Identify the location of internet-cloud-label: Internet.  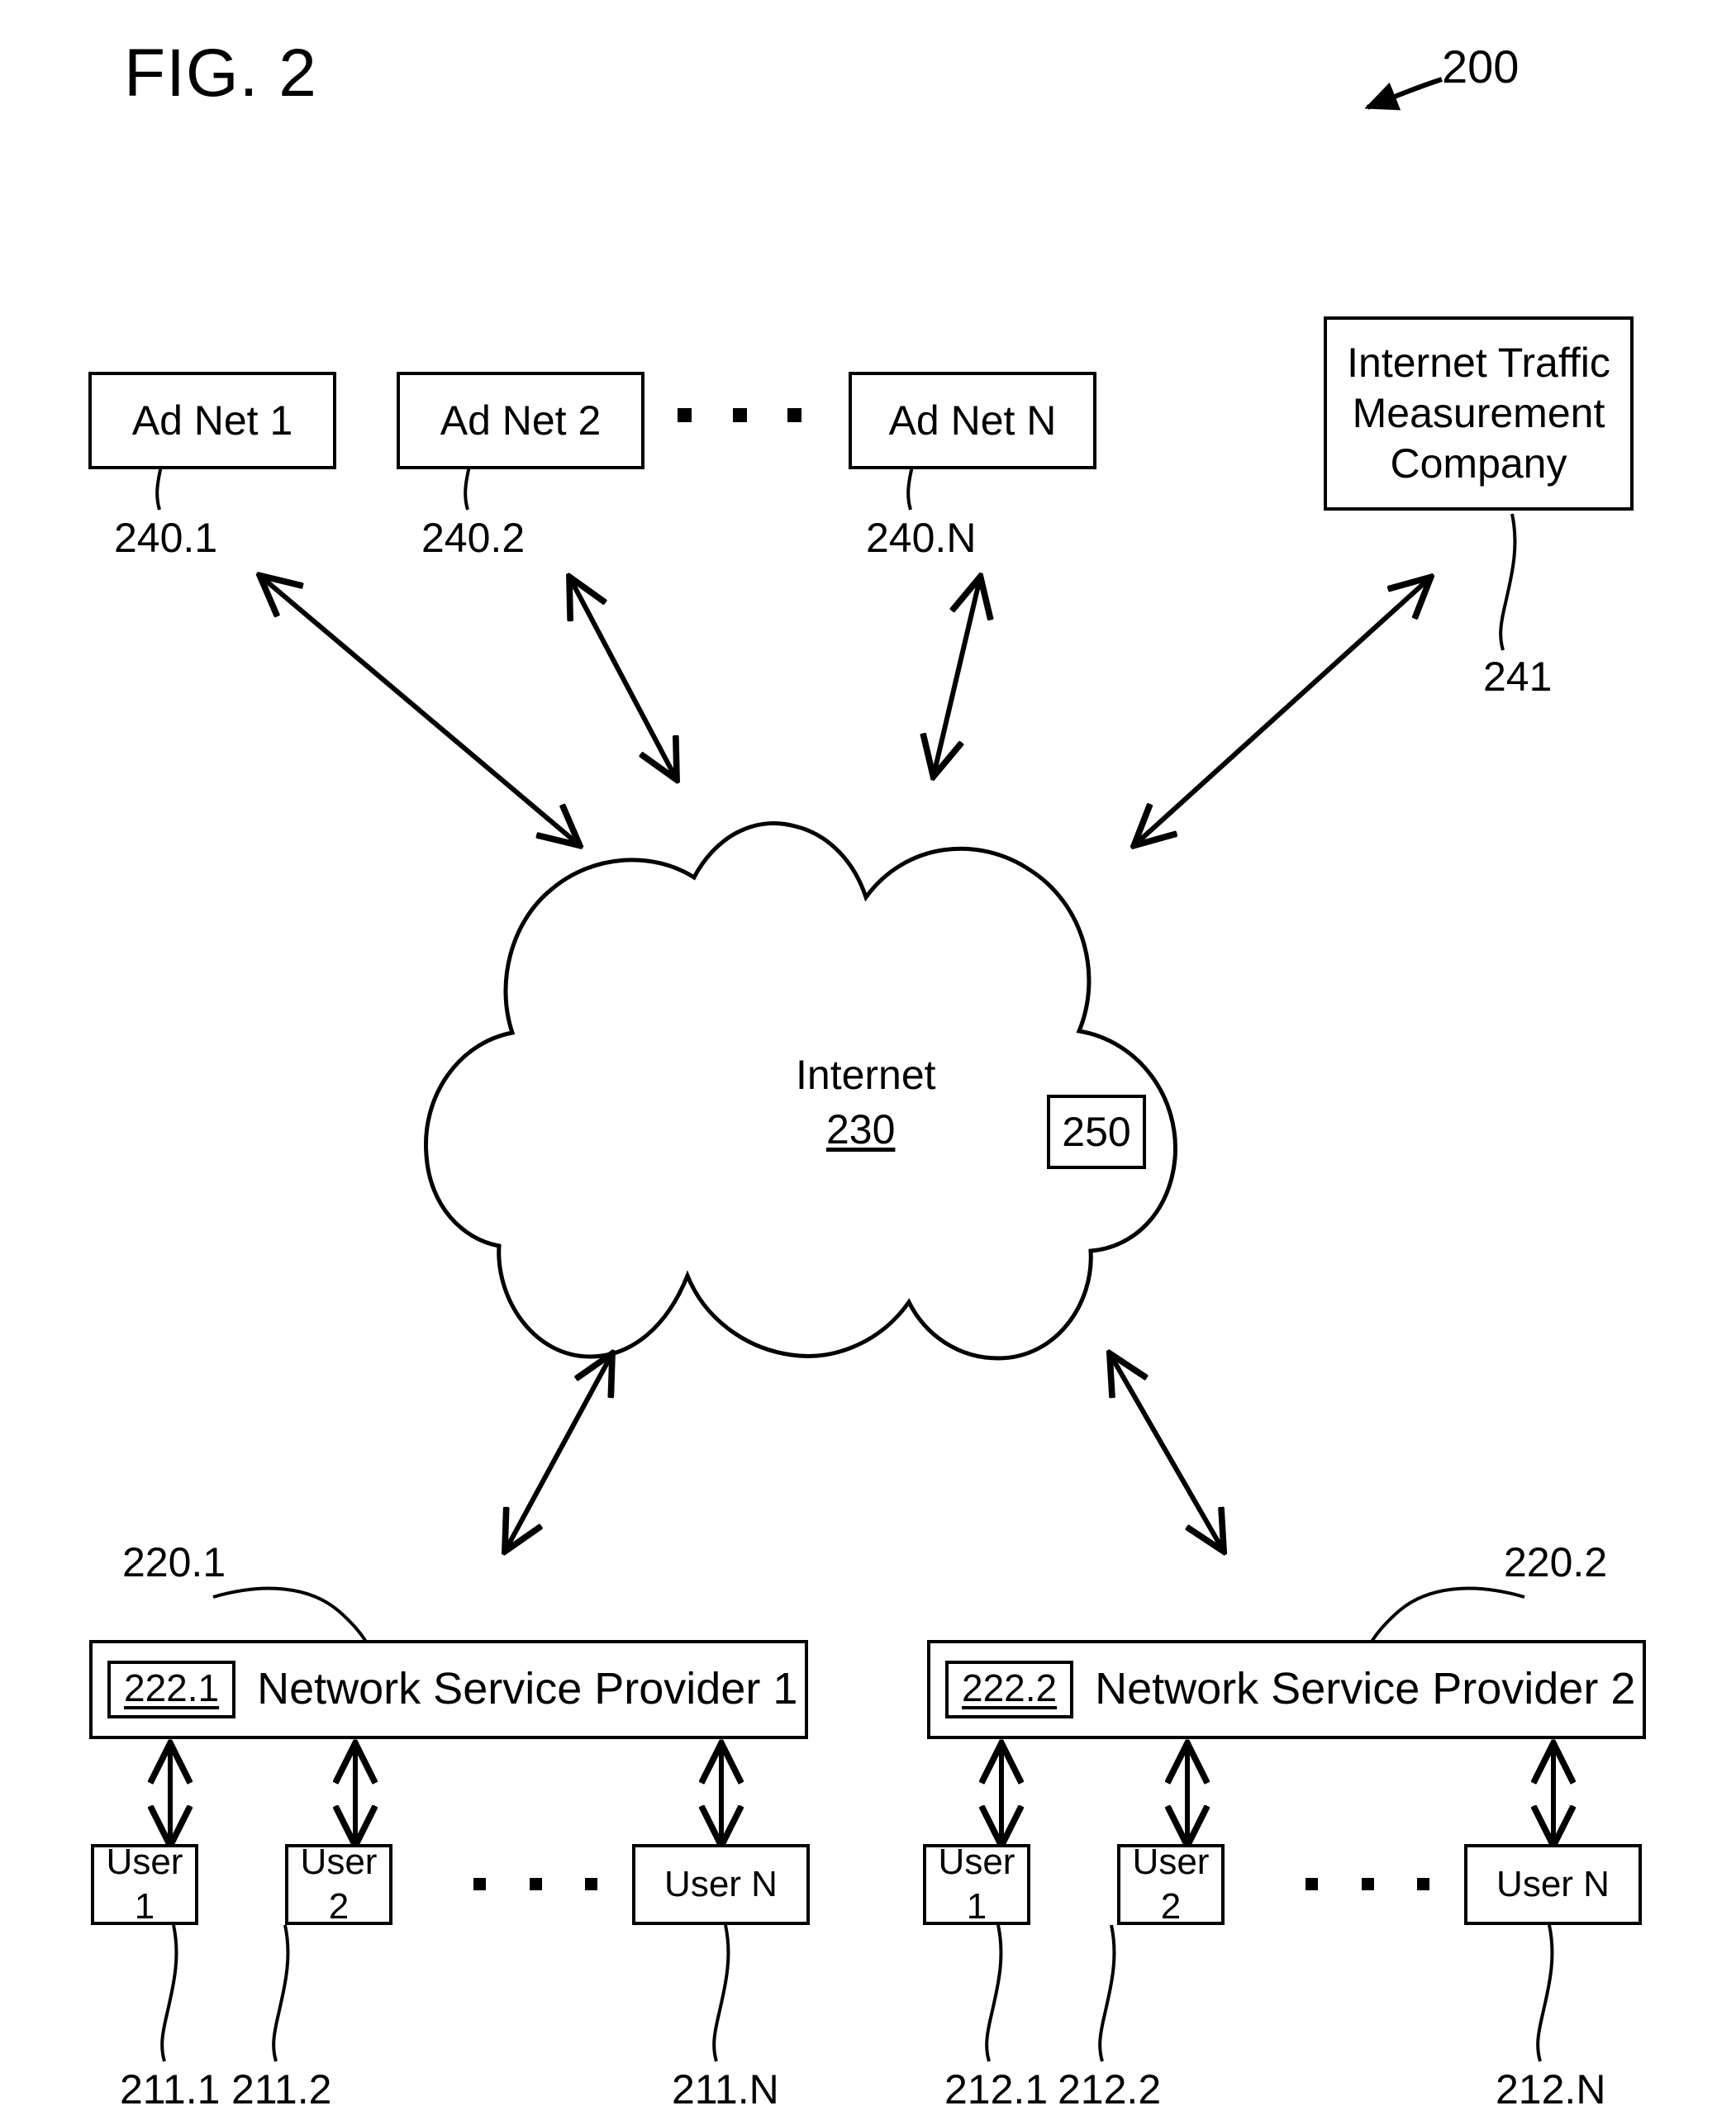
(866, 1075).